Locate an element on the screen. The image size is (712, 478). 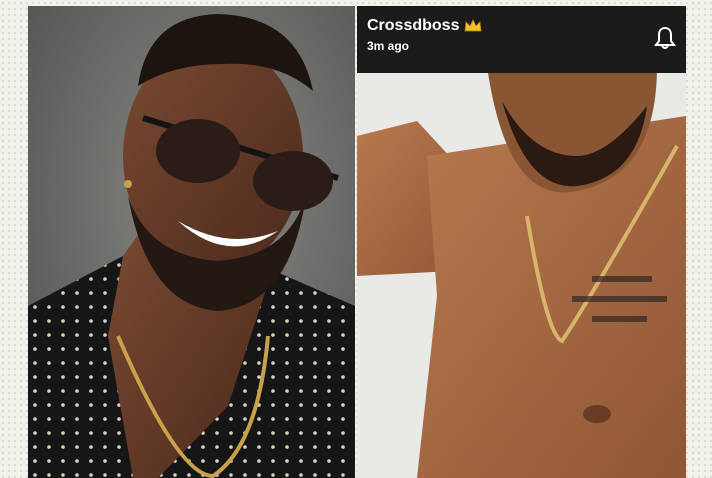
bell-icon is located at coordinates (665, 38).